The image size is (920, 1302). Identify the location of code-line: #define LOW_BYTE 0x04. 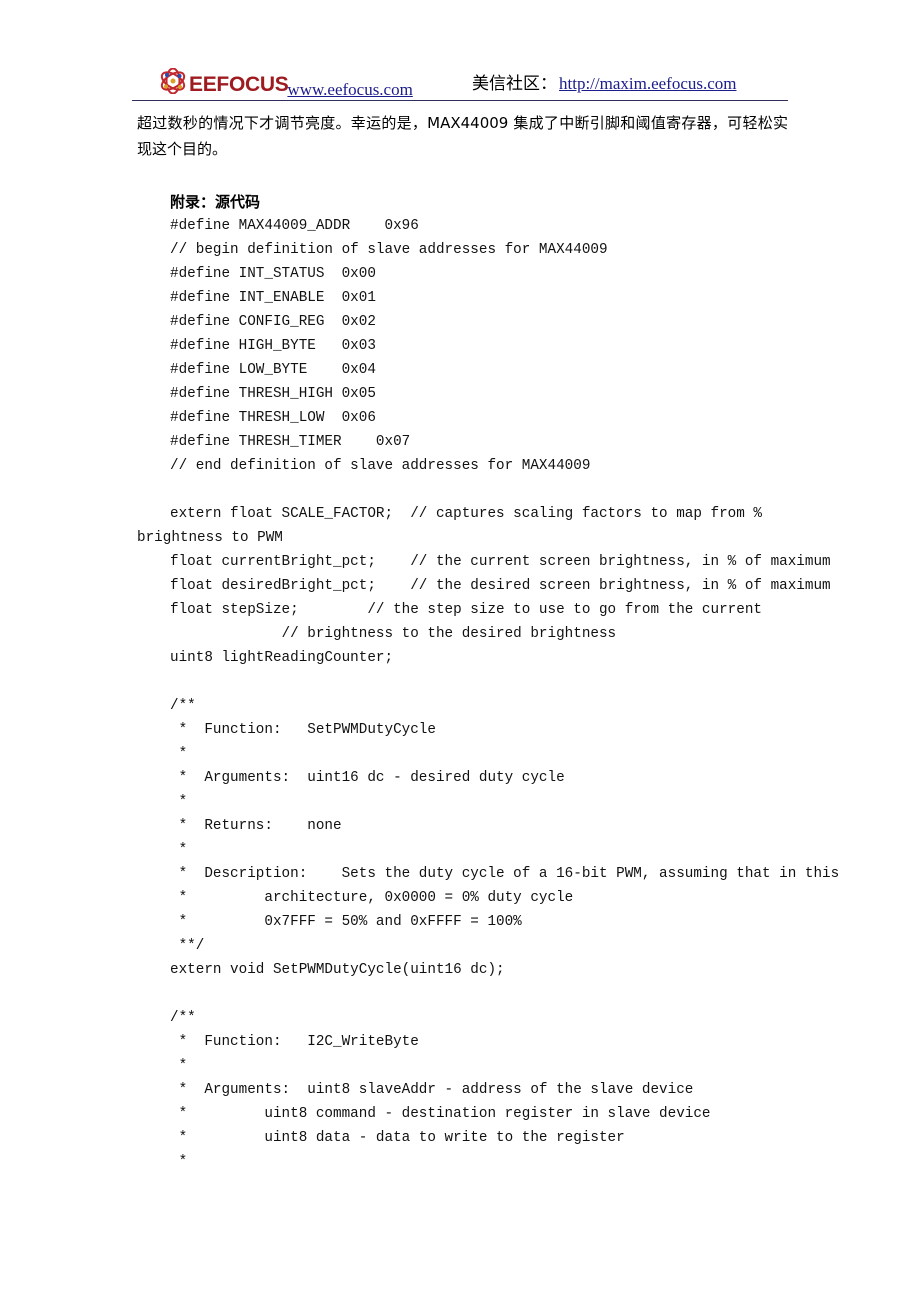
(273, 370).